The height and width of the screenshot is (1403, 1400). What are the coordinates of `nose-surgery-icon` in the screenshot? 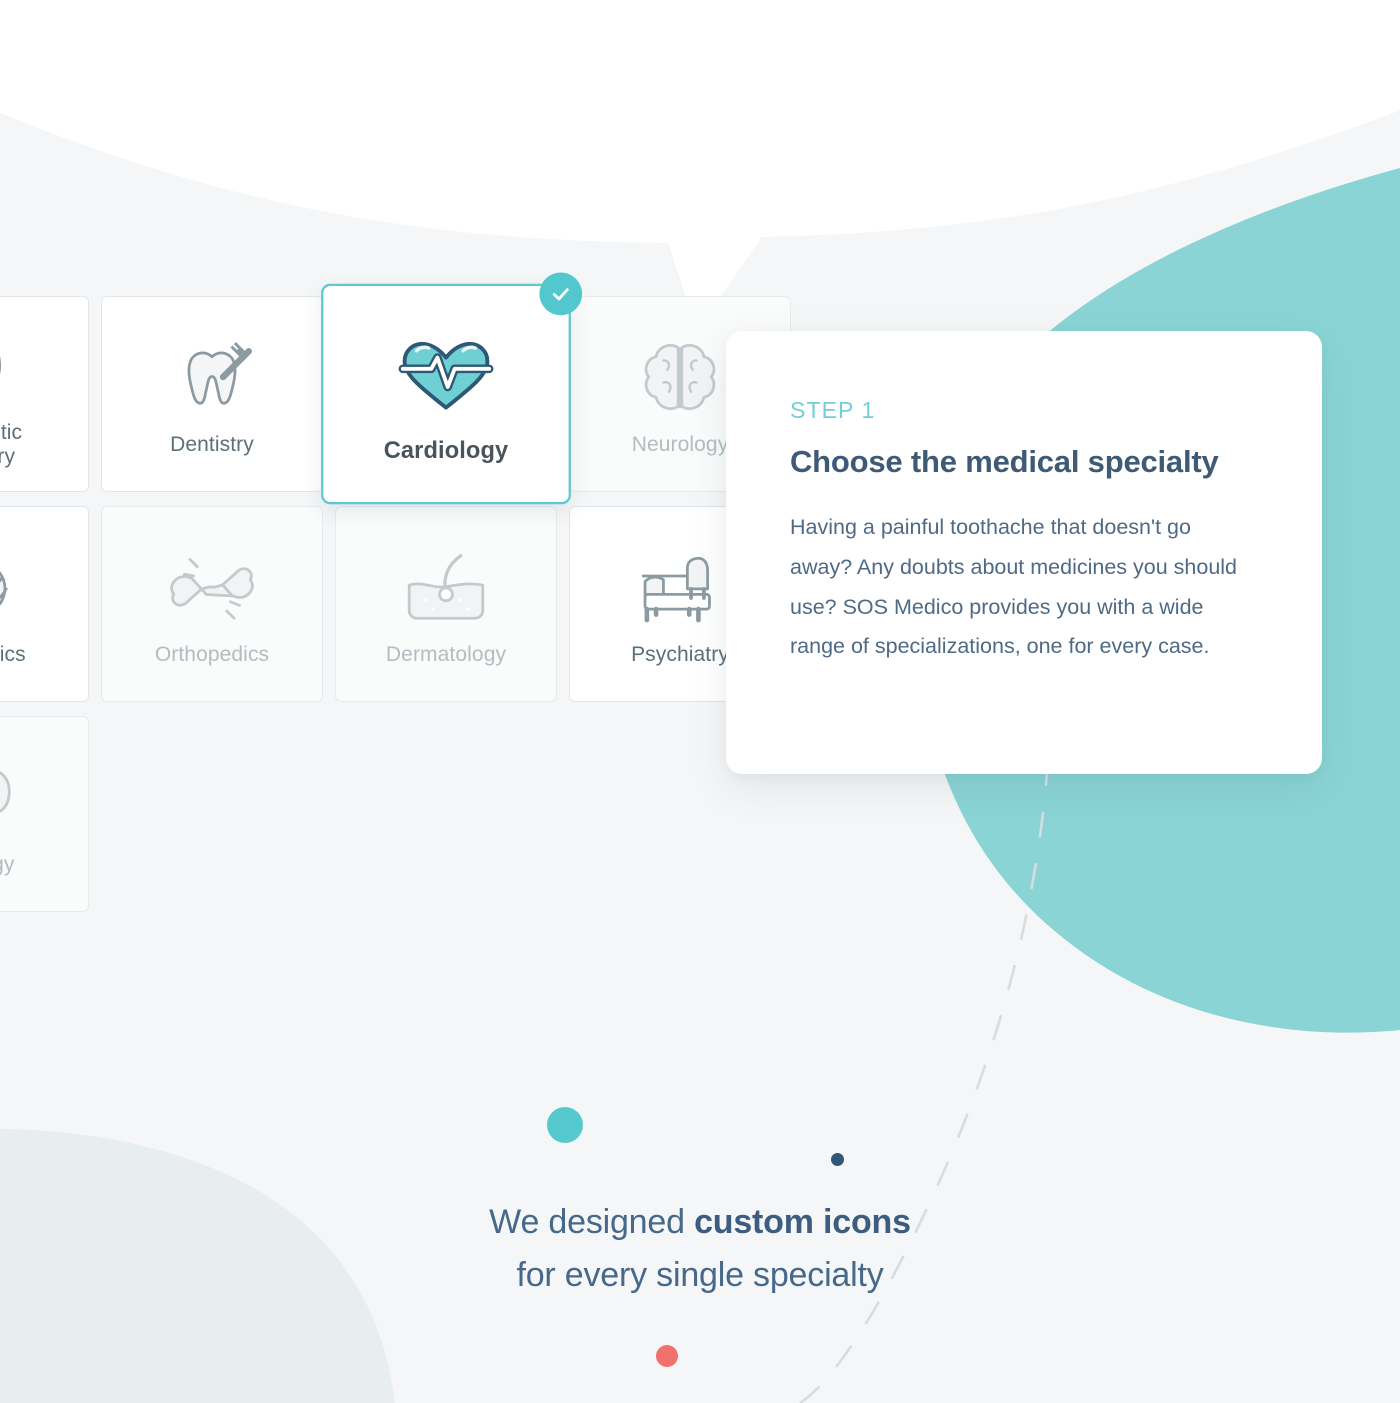 It's located at (12, 365).